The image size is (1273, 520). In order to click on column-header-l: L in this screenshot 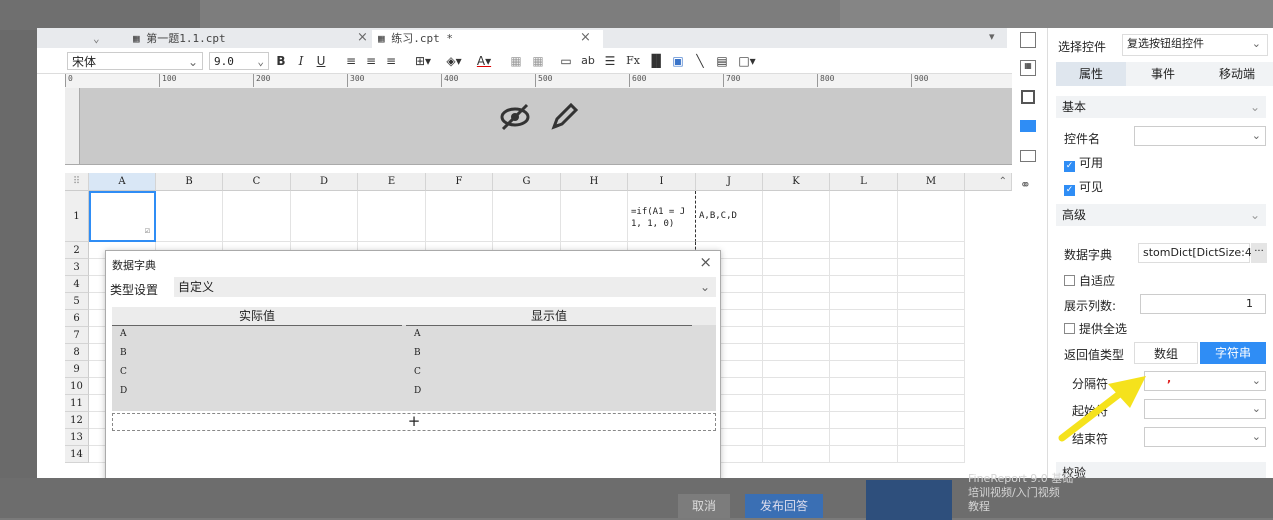, I will do `click(864, 182)`.